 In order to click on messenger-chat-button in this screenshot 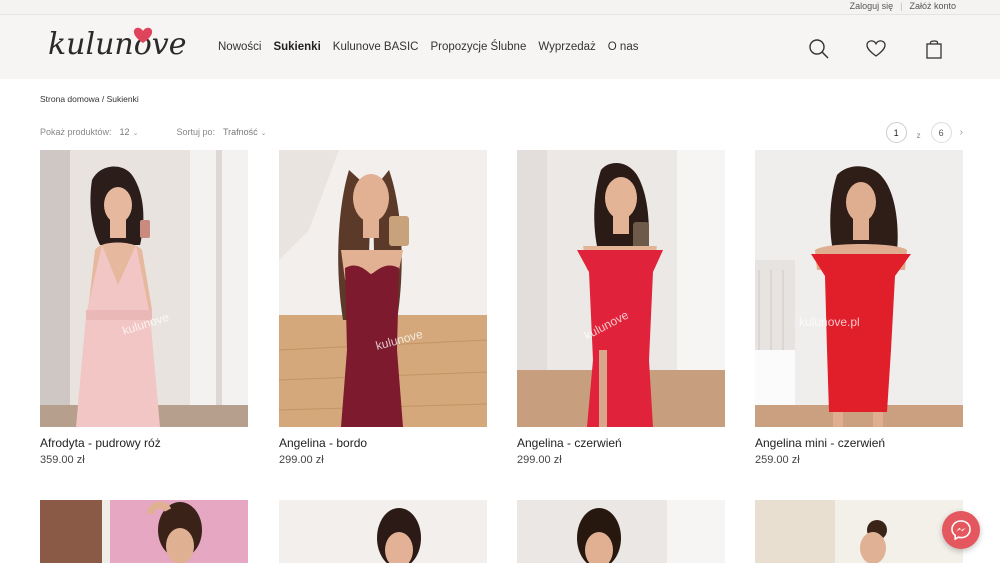, I will do `click(961, 530)`.